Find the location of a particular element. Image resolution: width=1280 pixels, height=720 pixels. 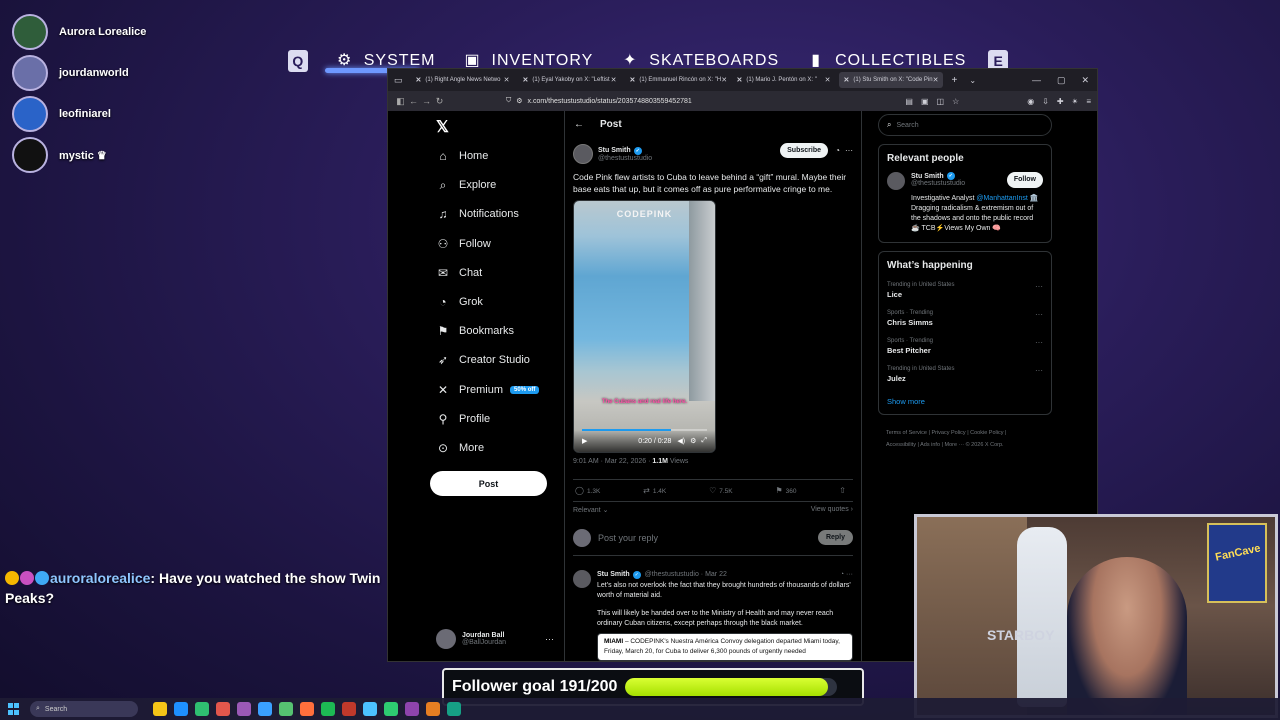

close-window-icon: ✕ is located at coordinates (1085, 80).